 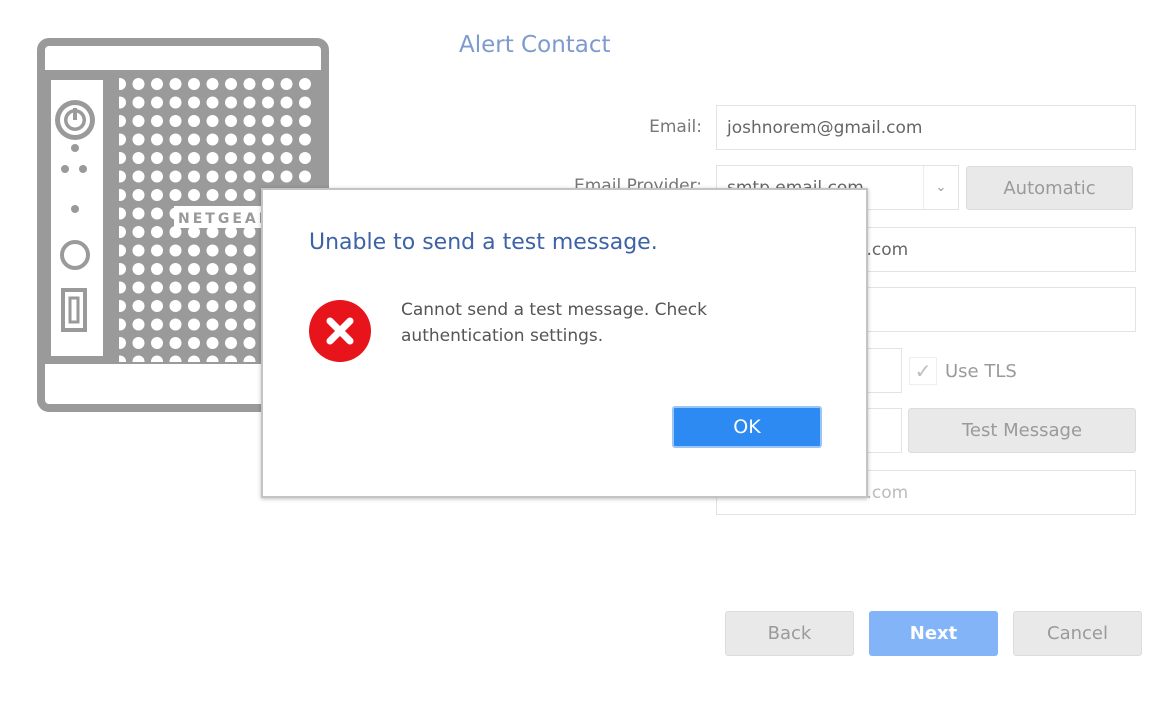 What do you see at coordinates (675, 127) in the screenshot?
I see `email-label: Email:` at bounding box center [675, 127].